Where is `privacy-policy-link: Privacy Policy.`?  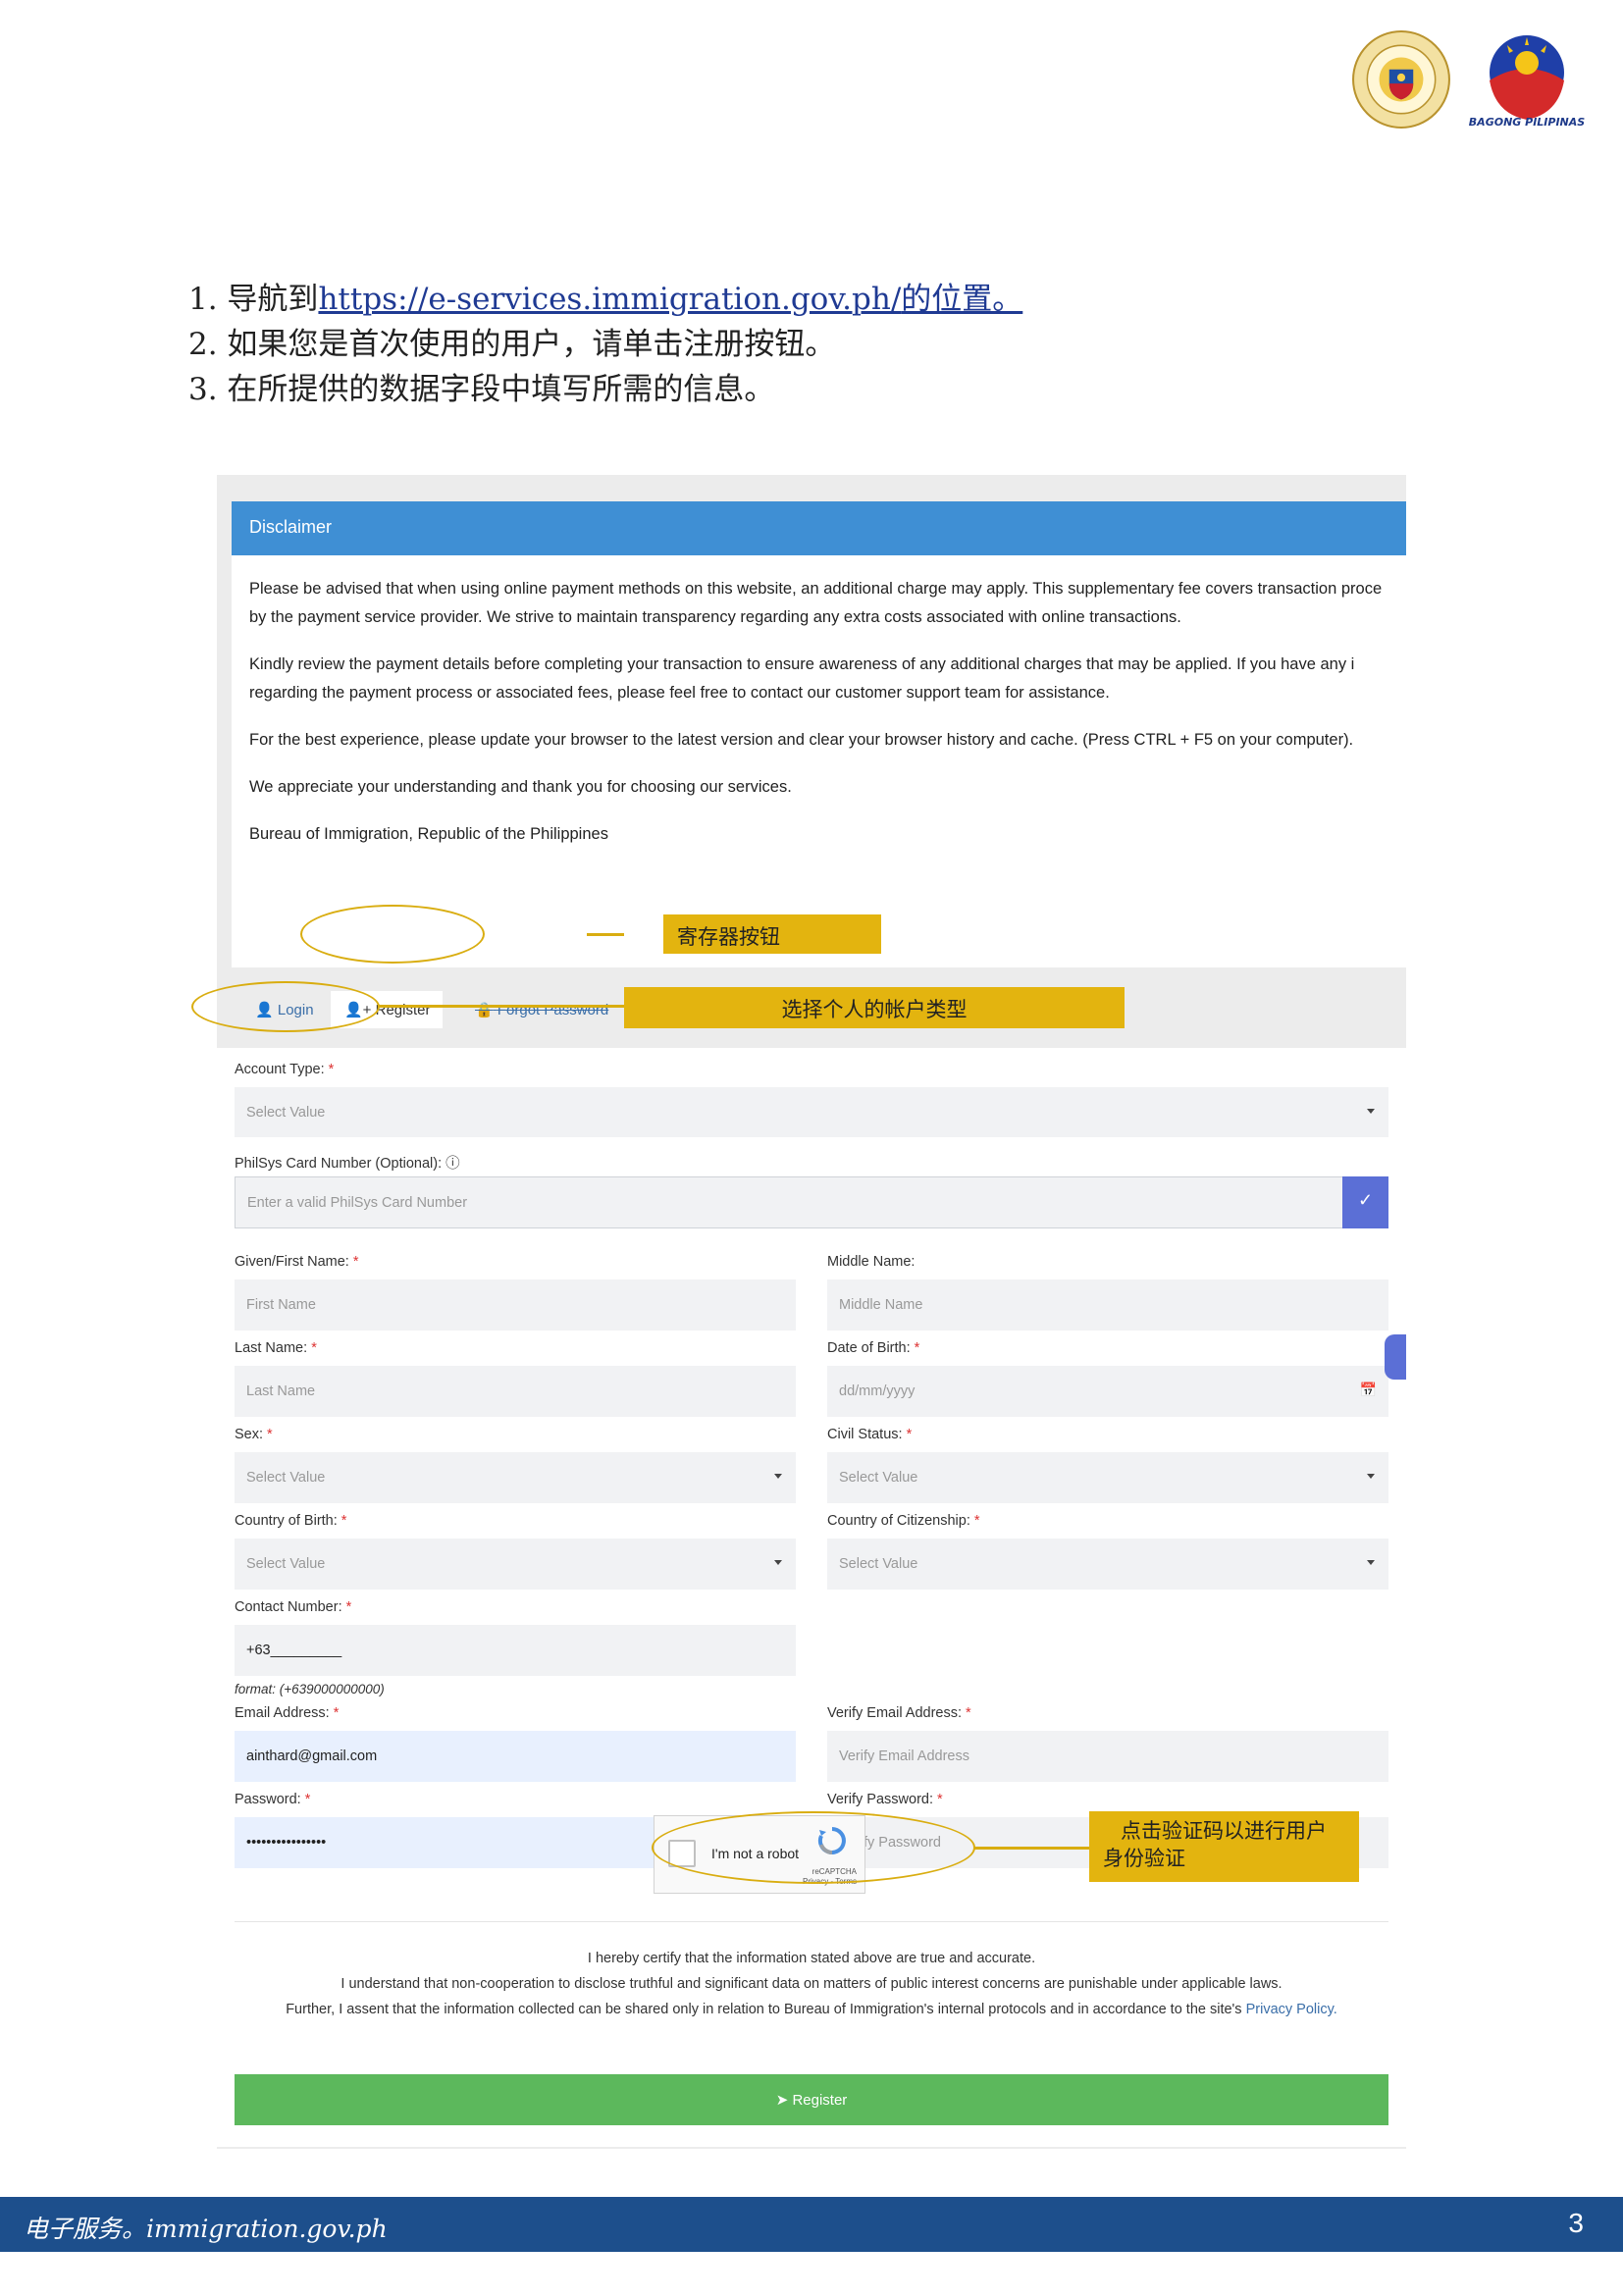
privacy-policy-link: Privacy Policy. is located at coordinates (1291, 2009).